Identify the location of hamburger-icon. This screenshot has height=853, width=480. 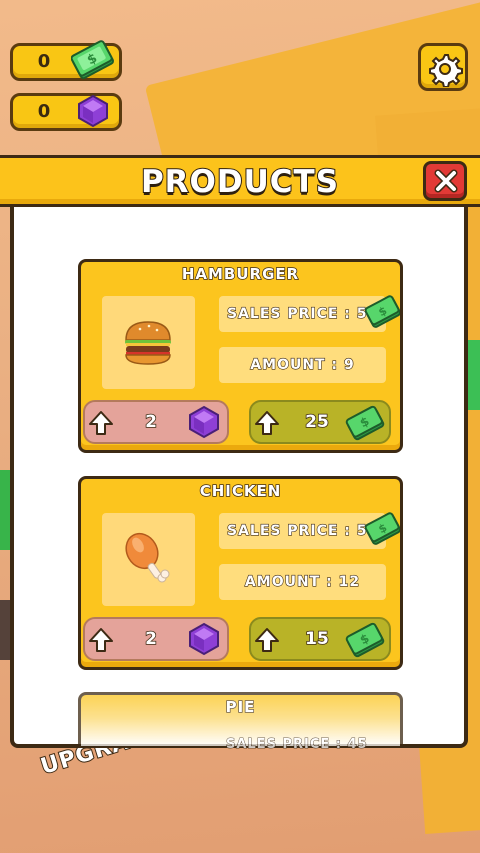
(148, 343).